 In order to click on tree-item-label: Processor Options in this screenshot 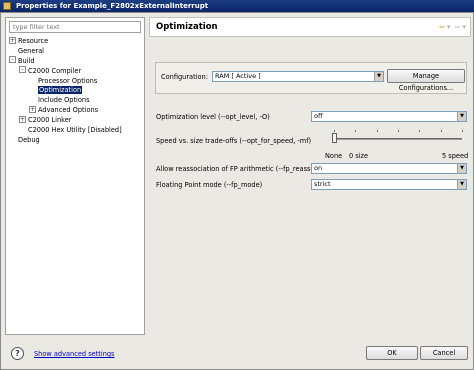, I will do `click(68, 80)`.